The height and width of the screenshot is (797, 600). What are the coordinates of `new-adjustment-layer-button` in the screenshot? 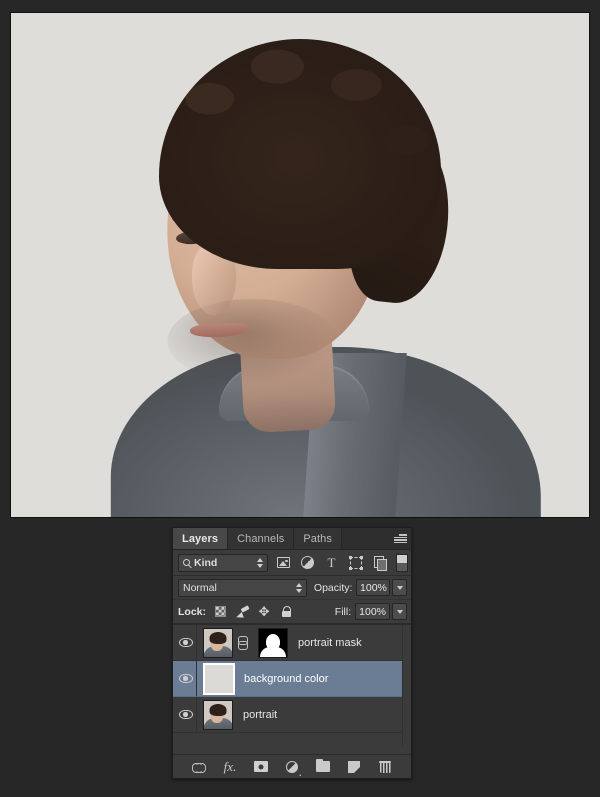 It's located at (292, 768).